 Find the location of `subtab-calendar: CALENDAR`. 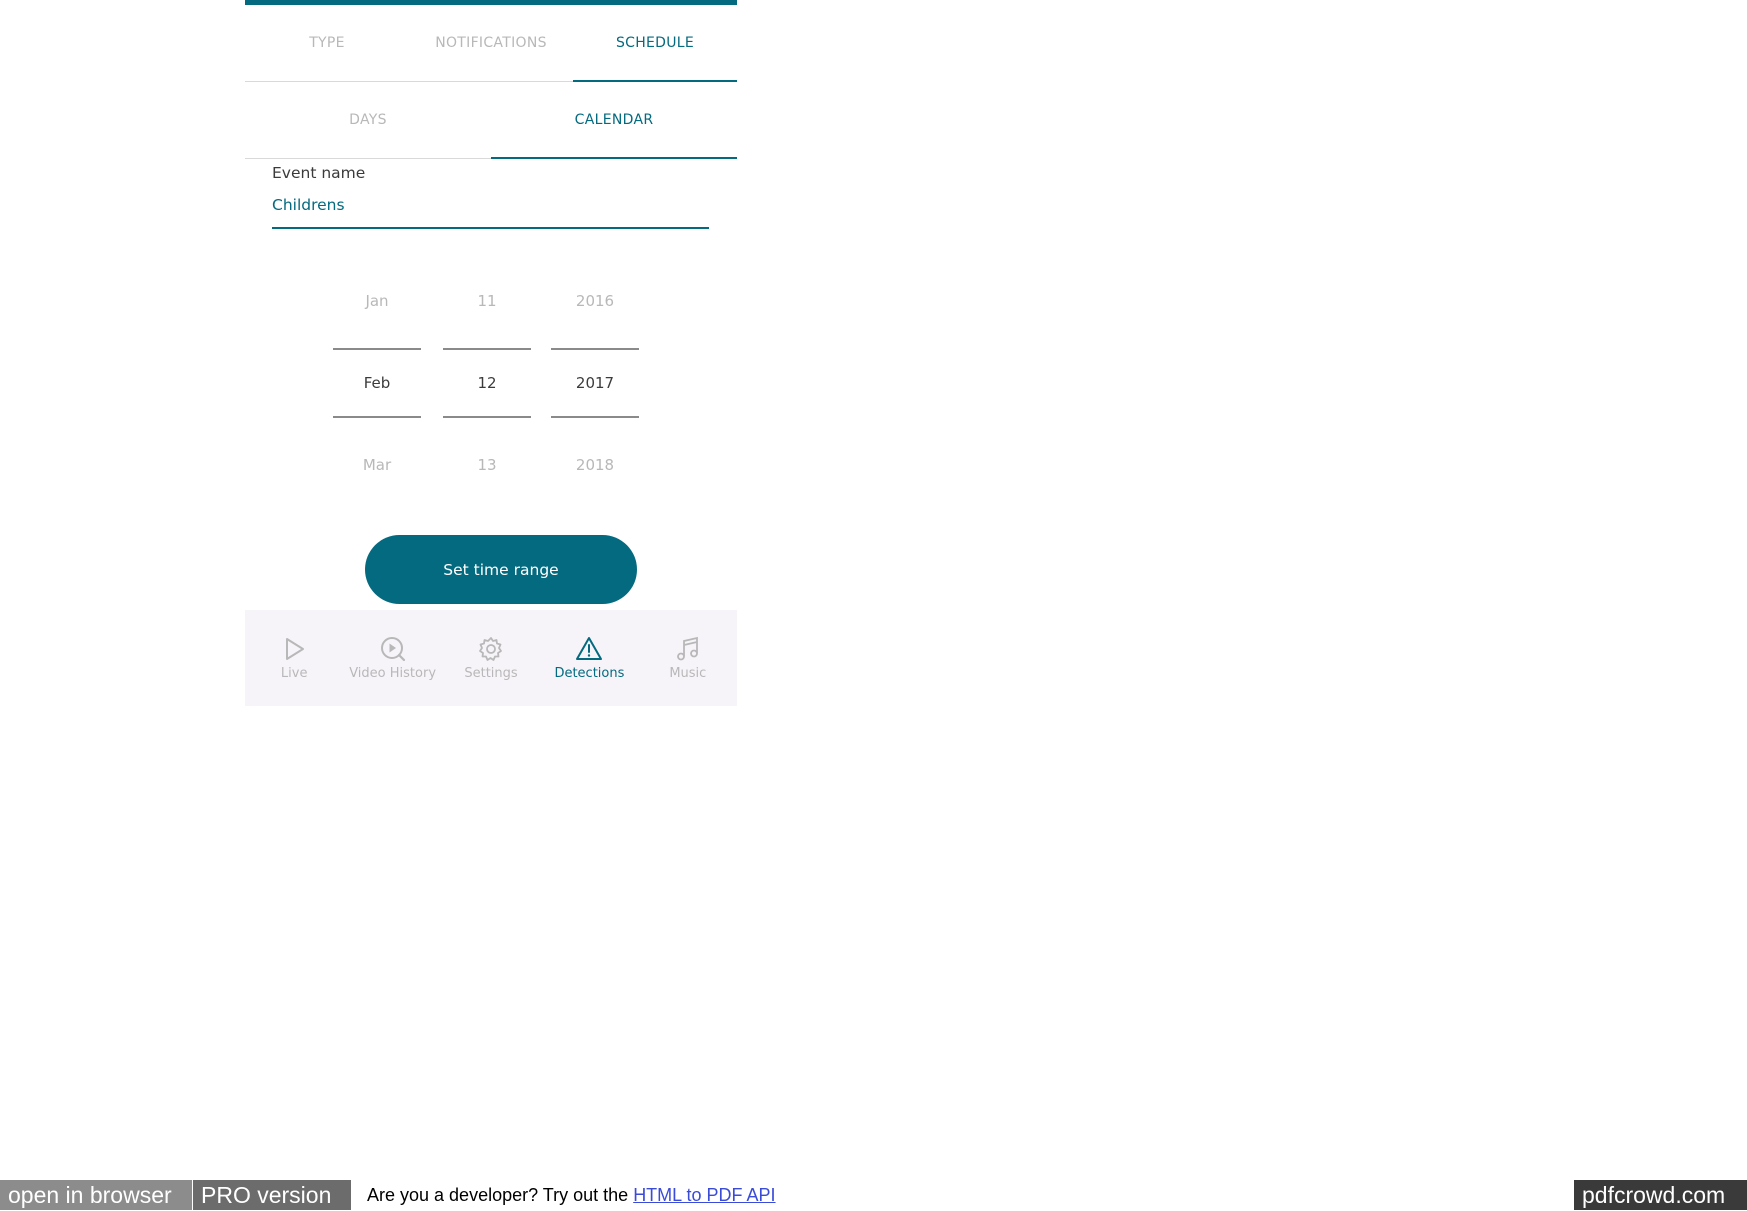

subtab-calendar: CALENDAR is located at coordinates (614, 120).